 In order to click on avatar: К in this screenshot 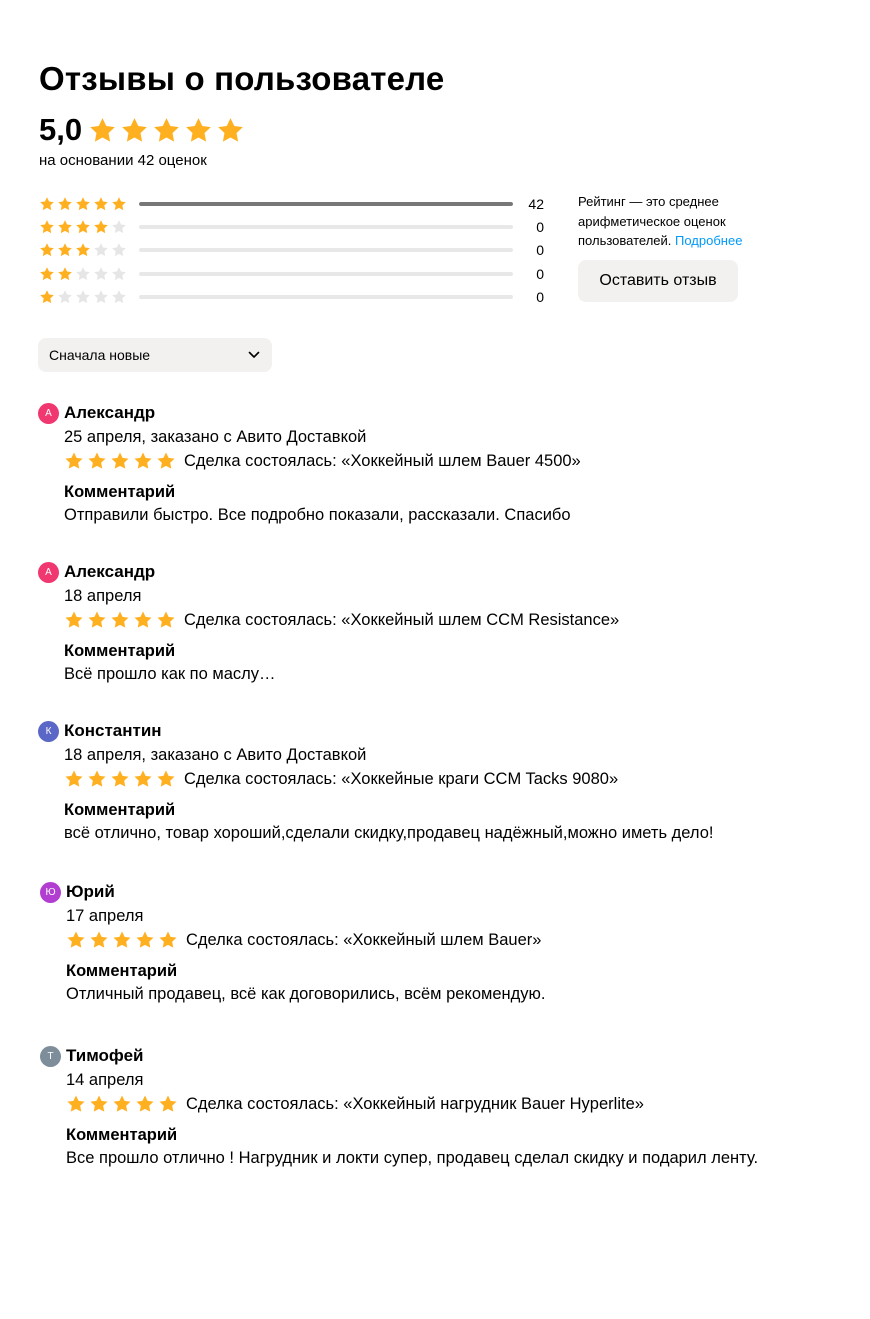, I will do `click(48, 731)`.